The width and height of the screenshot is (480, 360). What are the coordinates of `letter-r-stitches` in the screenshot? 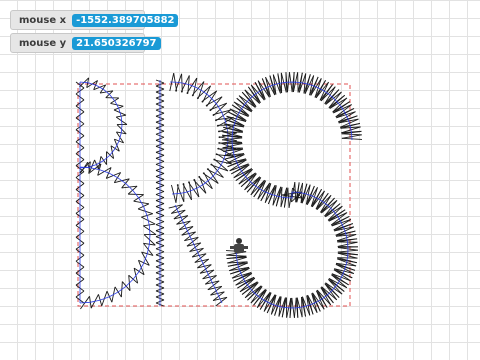 It's located at (196, 190).